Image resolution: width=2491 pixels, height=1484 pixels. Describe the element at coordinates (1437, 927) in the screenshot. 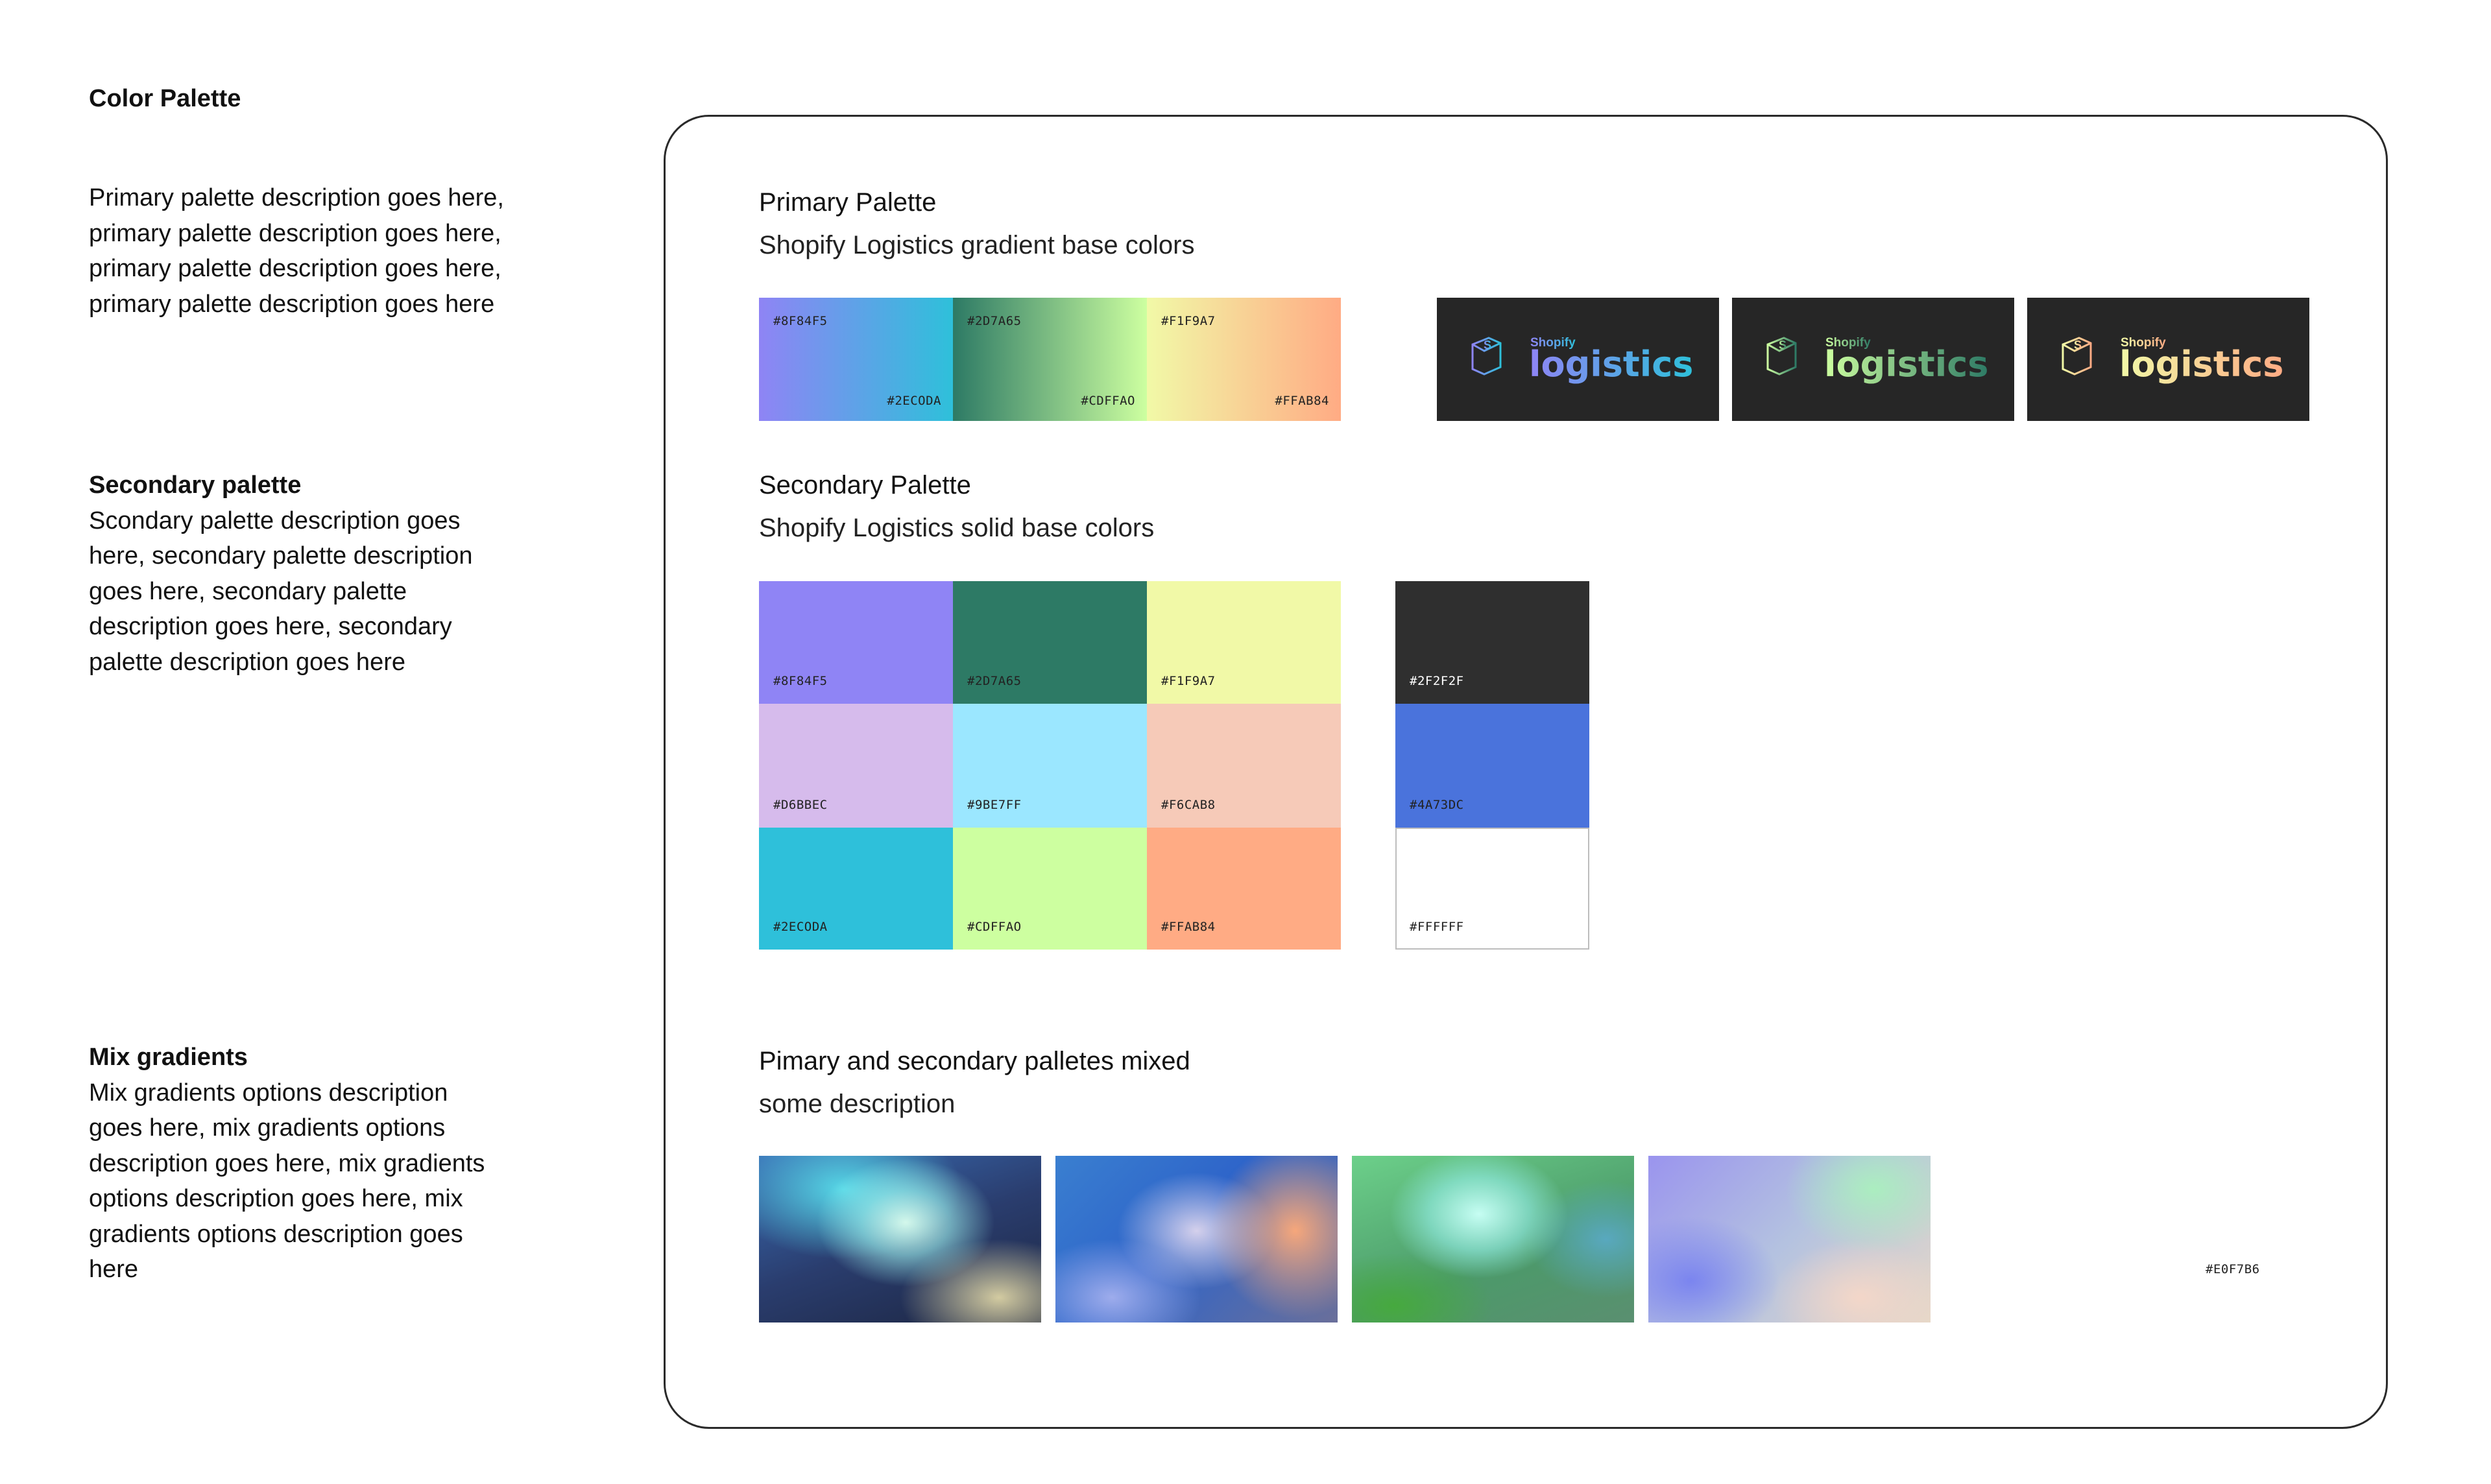

I see `swatch-hex: #FFFFFF` at that location.